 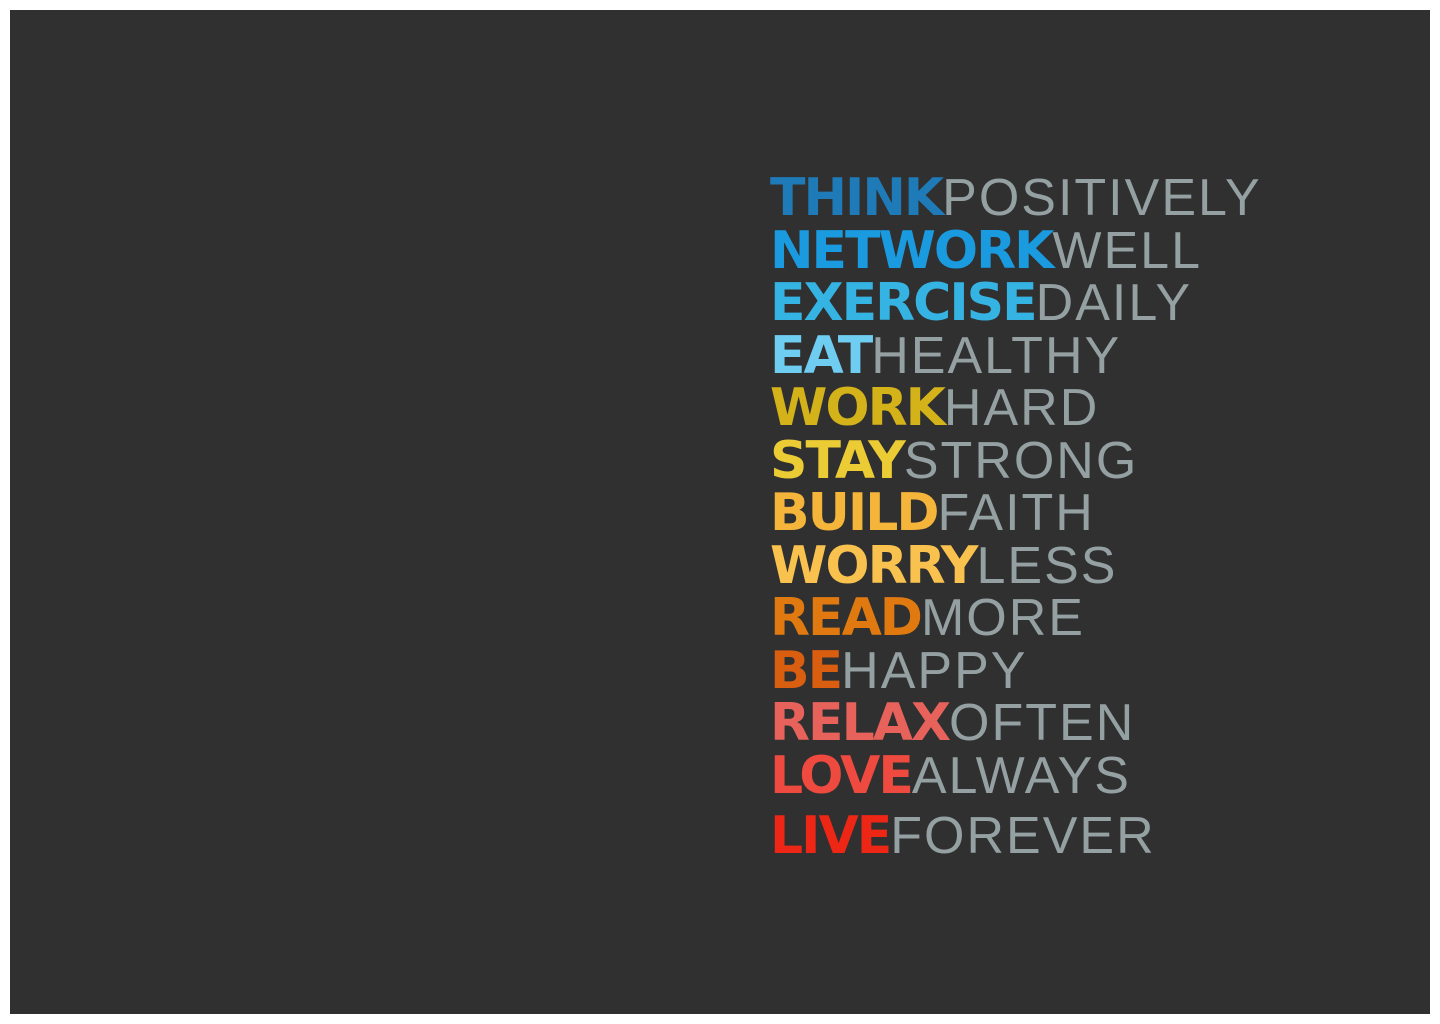 I want to click on motto-line: EXERCISEDAILY, so click(x=1016, y=303).